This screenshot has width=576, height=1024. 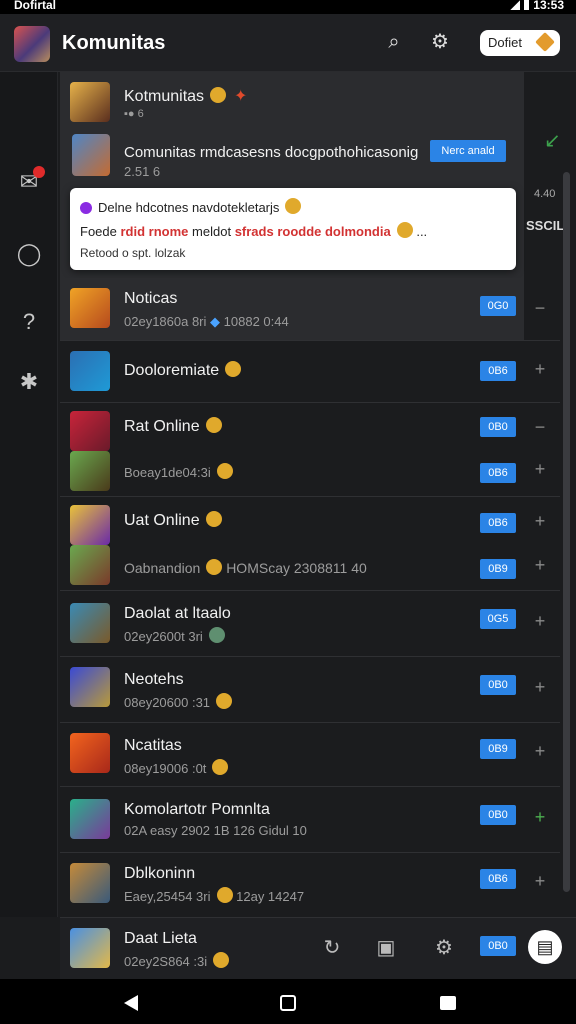 What do you see at coordinates (176, 767) in the screenshot?
I see `row-subtitle: 08ey19006 :0t` at bounding box center [176, 767].